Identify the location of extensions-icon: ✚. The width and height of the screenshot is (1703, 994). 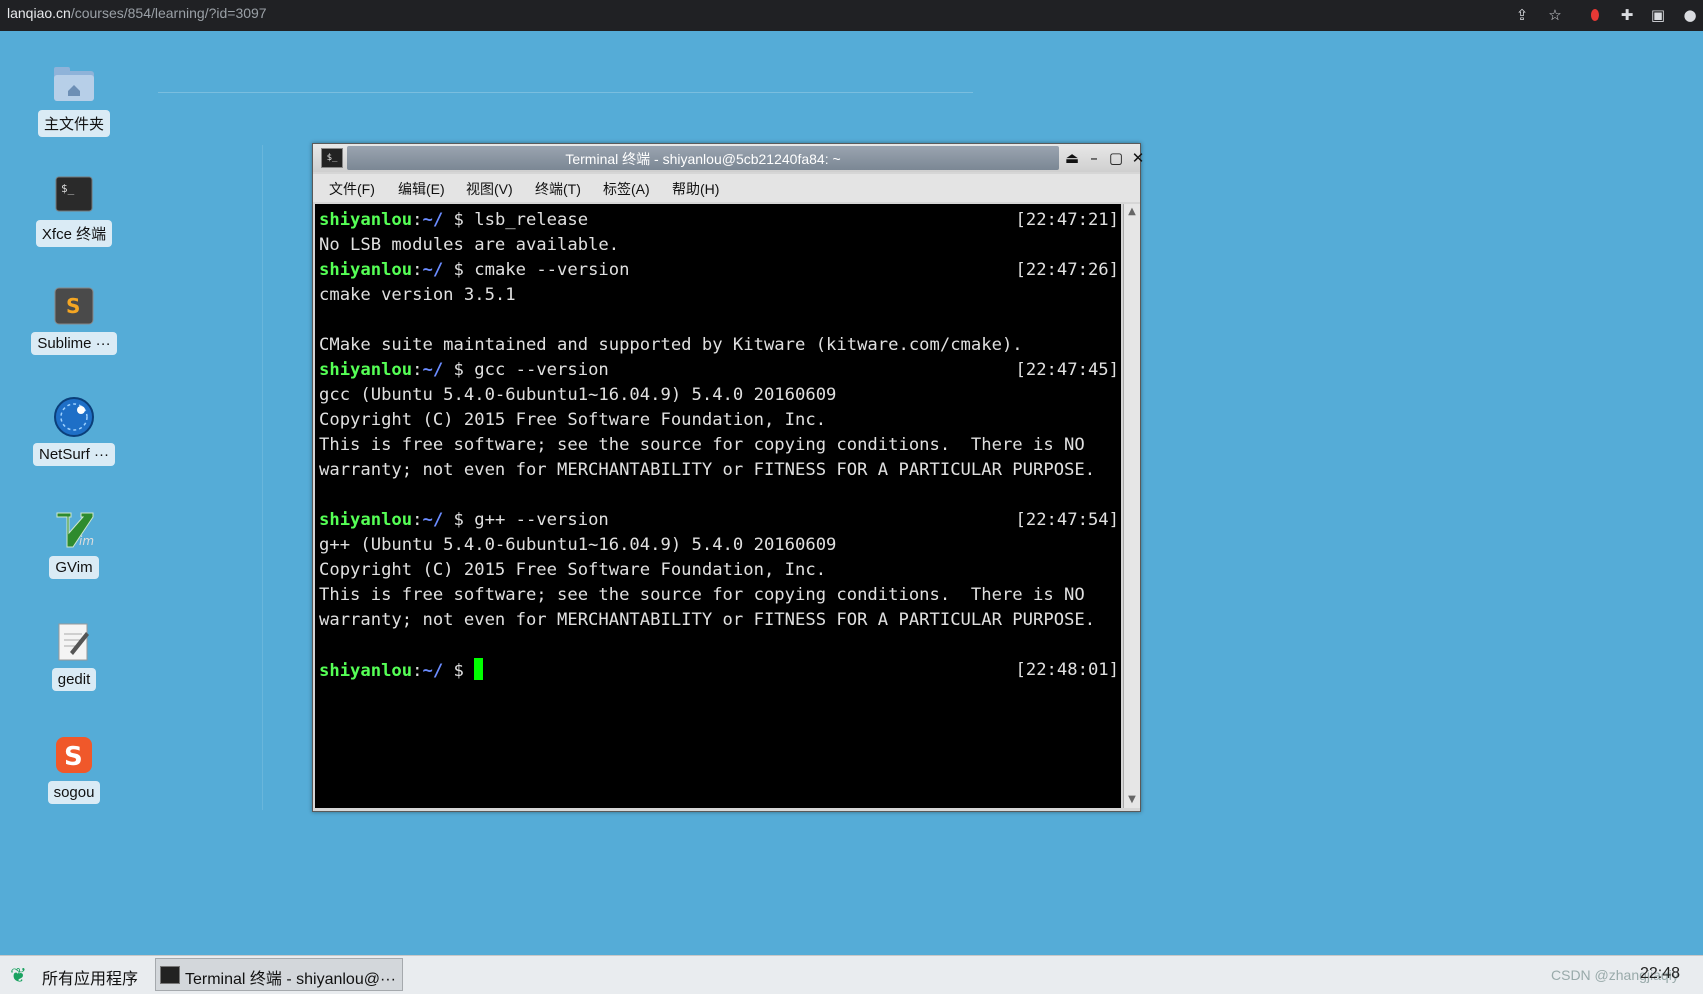
(1627, 15).